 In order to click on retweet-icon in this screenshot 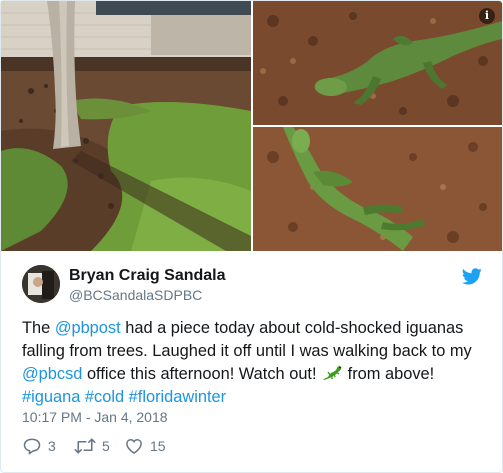, I will do `click(85, 446)`.